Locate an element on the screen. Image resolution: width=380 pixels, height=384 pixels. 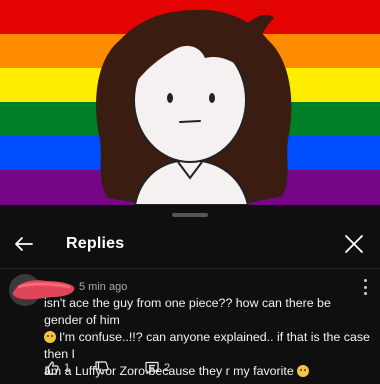
comment-actions: 1 2 is located at coordinates (144, 368).